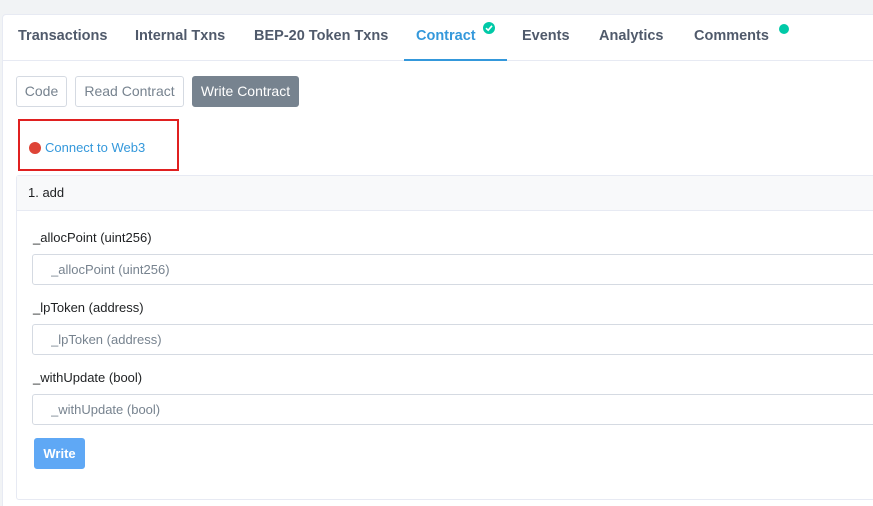 Image resolution: width=873 pixels, height=506 pixels. I want to click on tab-events: Events, so click(546, 38).